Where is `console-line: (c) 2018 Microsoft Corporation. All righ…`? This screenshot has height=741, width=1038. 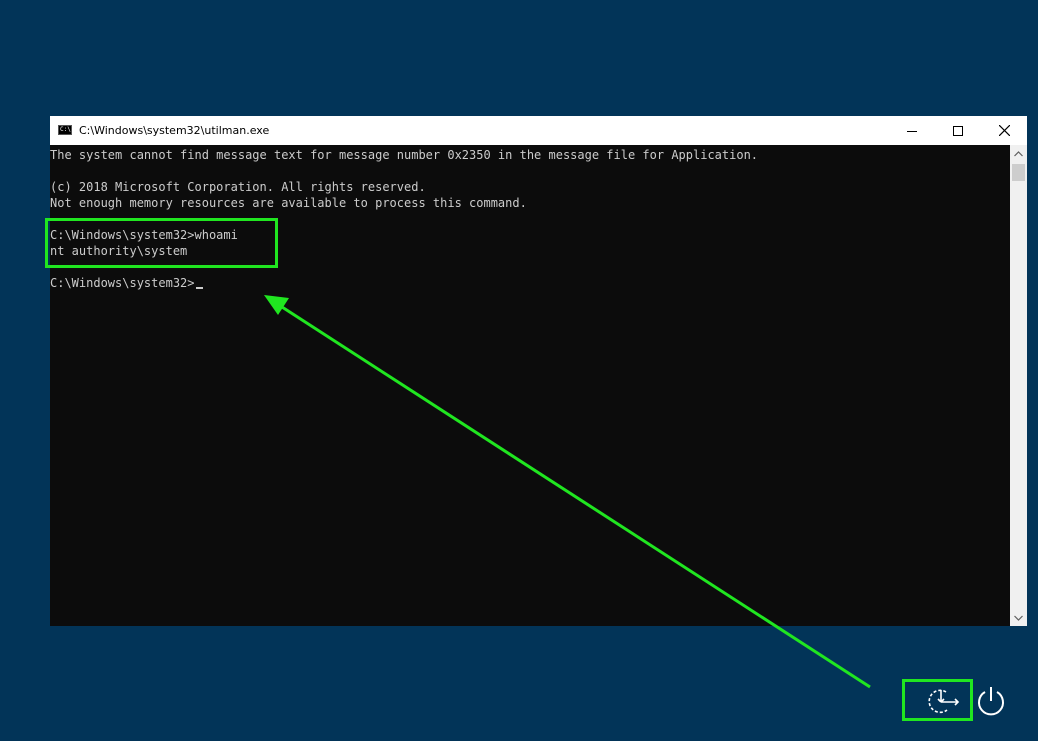
console-line: (c) 2018 Microsoft Corporation. All righ… is located at coordinates (238, 187).